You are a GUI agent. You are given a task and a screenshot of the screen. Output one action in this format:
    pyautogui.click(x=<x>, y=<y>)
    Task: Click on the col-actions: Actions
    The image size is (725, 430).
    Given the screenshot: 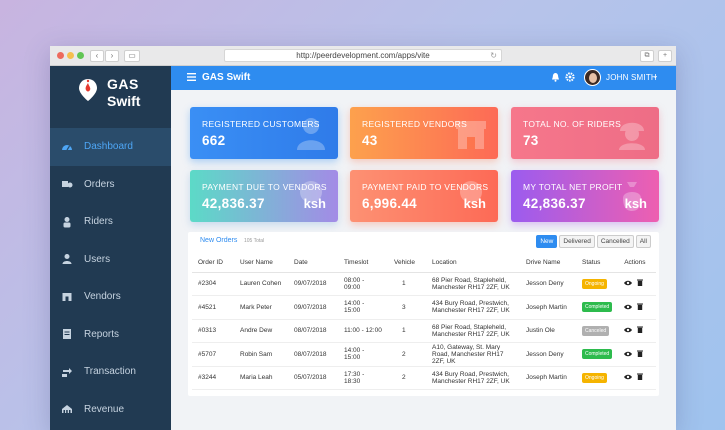 What is the action you would take?
    pyautogui.click(x=637, y=263)
    